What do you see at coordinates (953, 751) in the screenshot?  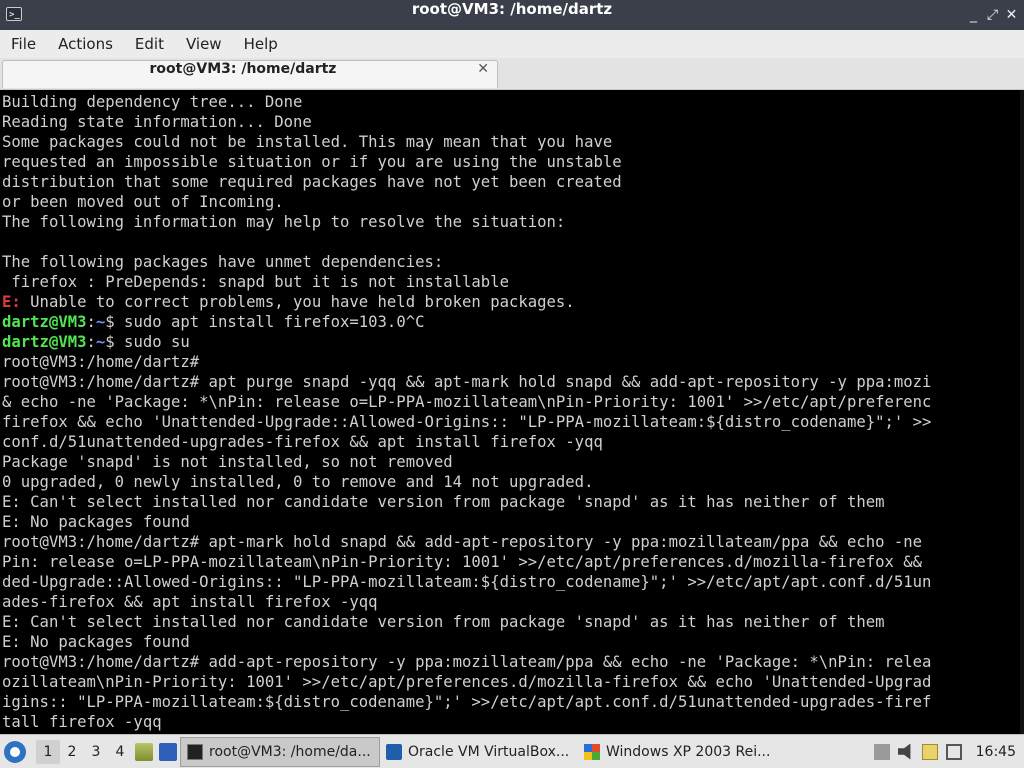 I see `display-icon` at bounding box center [953, 751].